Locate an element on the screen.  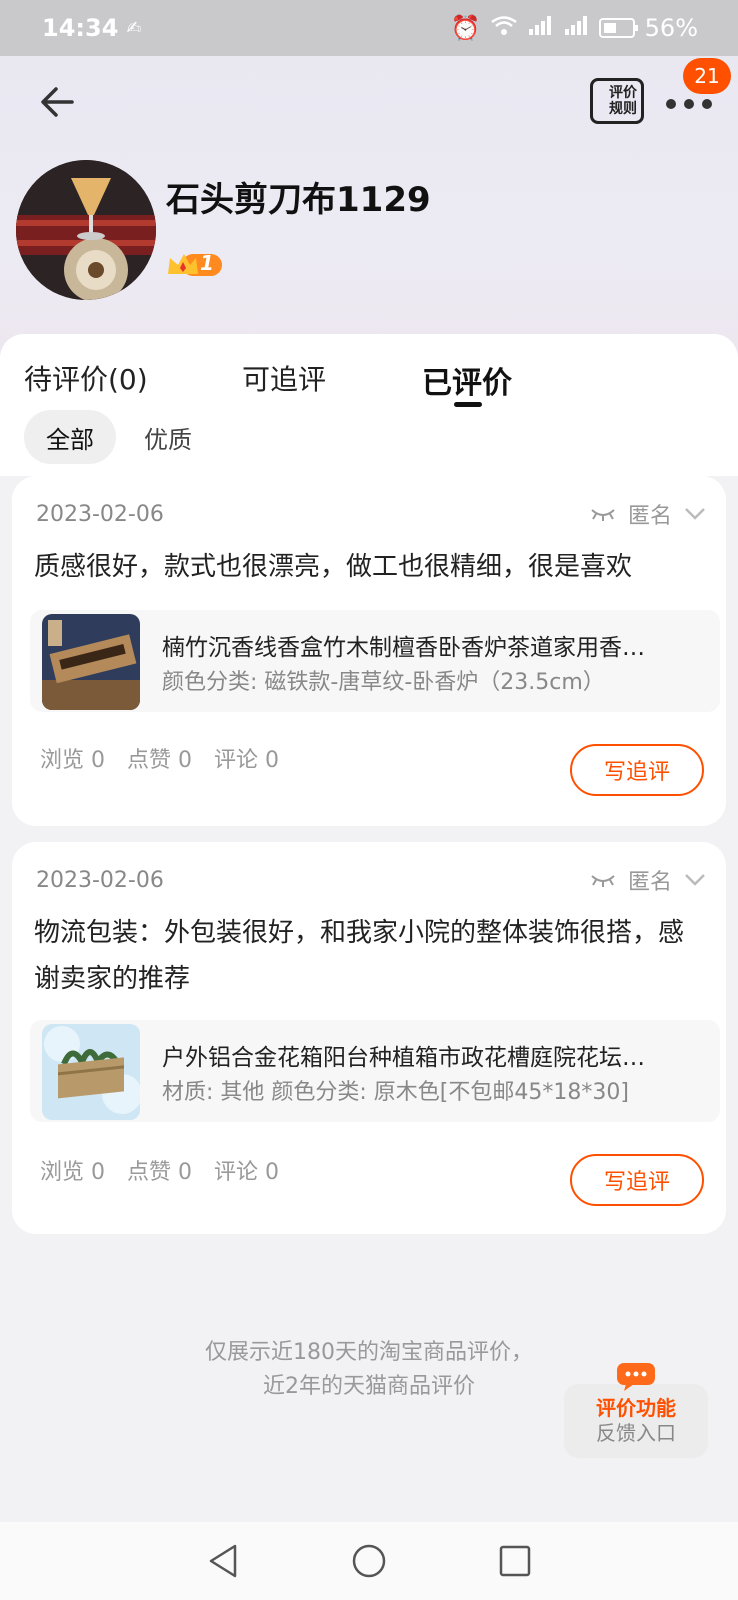
chat-bubble-icon is located at coordinates (636, 1377).